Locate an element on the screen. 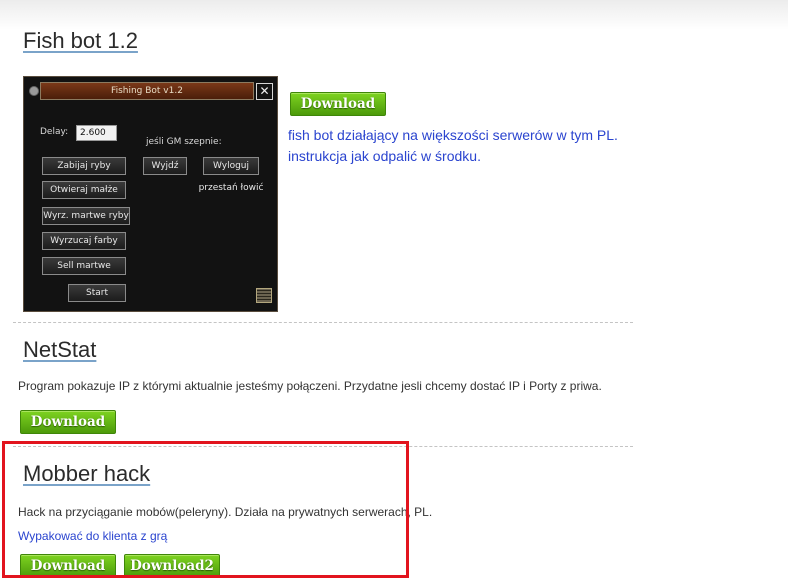 This screenshot has width=788, height=582. separator is located at coordinates (323, 322).